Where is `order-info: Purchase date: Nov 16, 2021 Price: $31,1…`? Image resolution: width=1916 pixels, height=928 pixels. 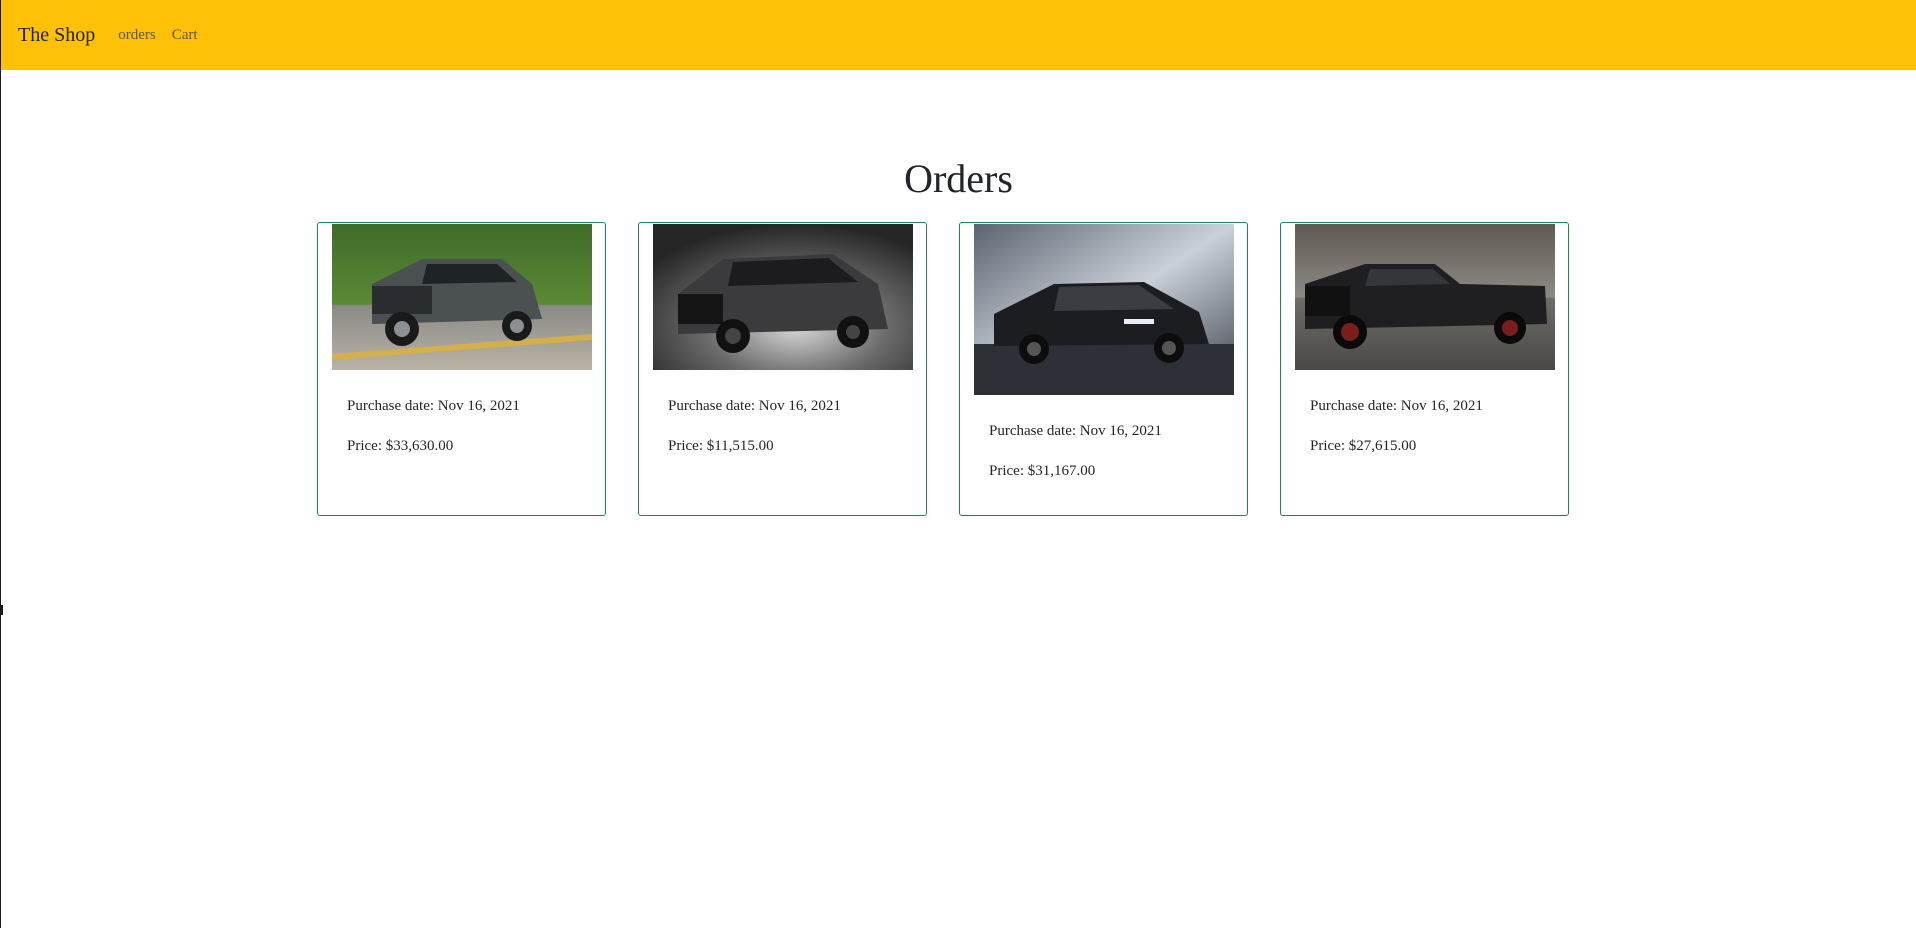
order-info: Purchase date: Nov 16, 2021 Price: $31,1… is located at coordinates (1075, 462).